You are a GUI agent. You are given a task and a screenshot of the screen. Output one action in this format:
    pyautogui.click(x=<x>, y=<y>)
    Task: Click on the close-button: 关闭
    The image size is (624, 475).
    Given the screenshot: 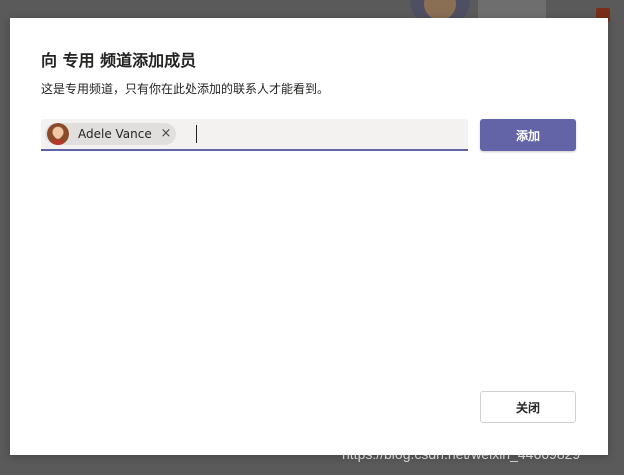 What is the action you would take?
    pyautogui.click(x=528, y=407)
    